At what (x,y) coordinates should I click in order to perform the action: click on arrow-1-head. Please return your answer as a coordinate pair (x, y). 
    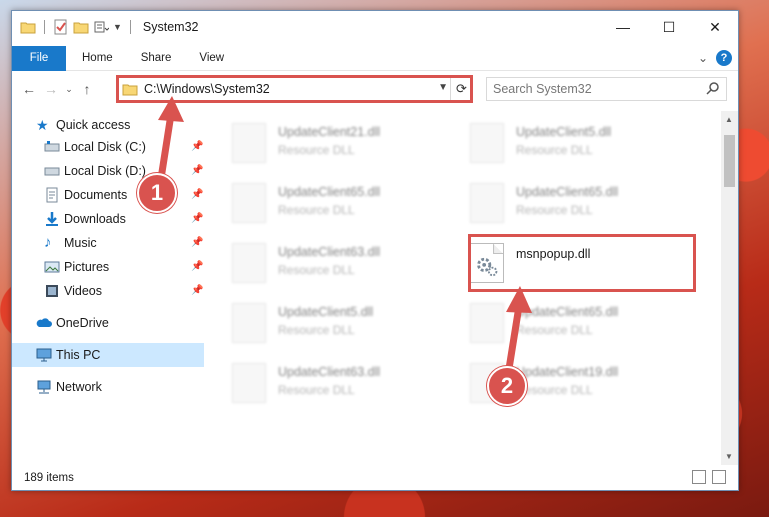
    Looking at the image, I should click on (171, 109).